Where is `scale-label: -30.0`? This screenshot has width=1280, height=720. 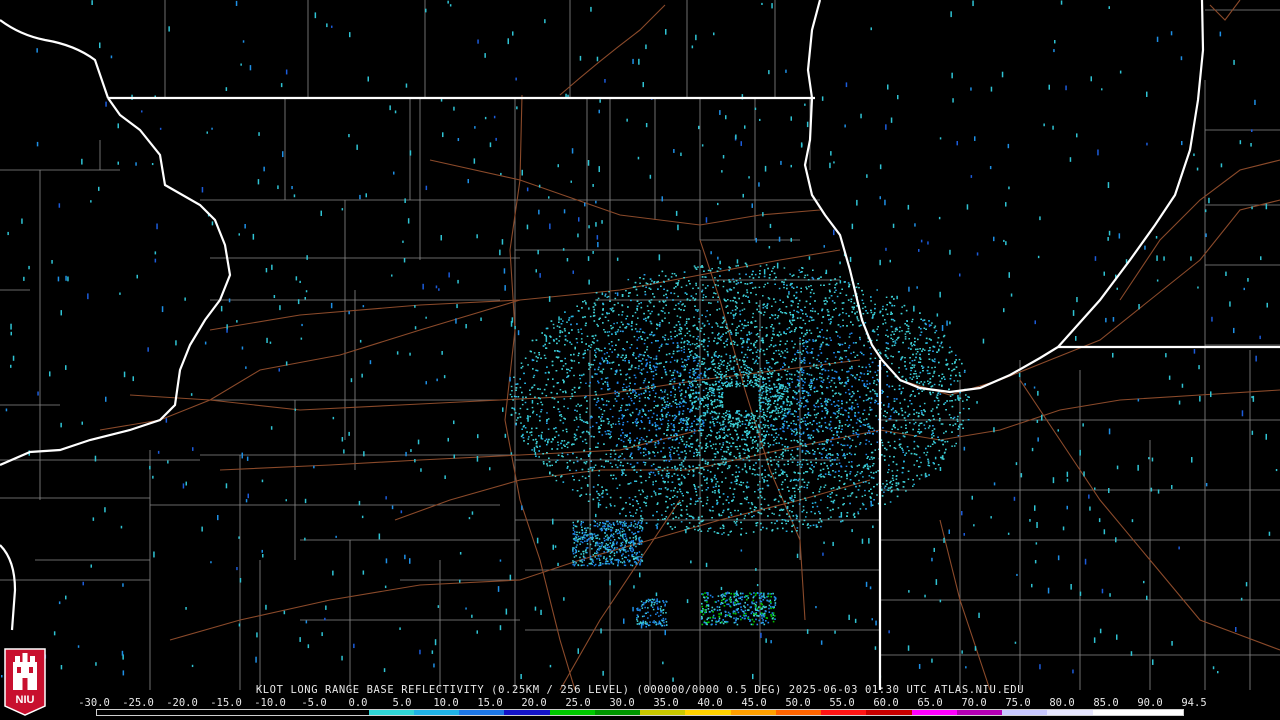 scale-label: -30.0 is located at coordinates (94, 703).